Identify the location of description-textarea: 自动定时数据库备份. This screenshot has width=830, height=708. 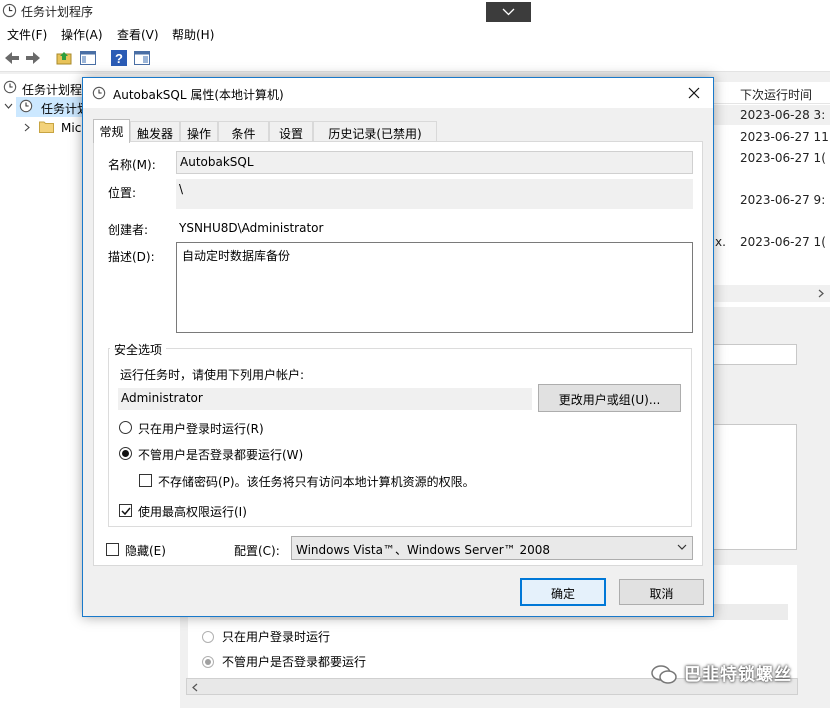
(434, 287).